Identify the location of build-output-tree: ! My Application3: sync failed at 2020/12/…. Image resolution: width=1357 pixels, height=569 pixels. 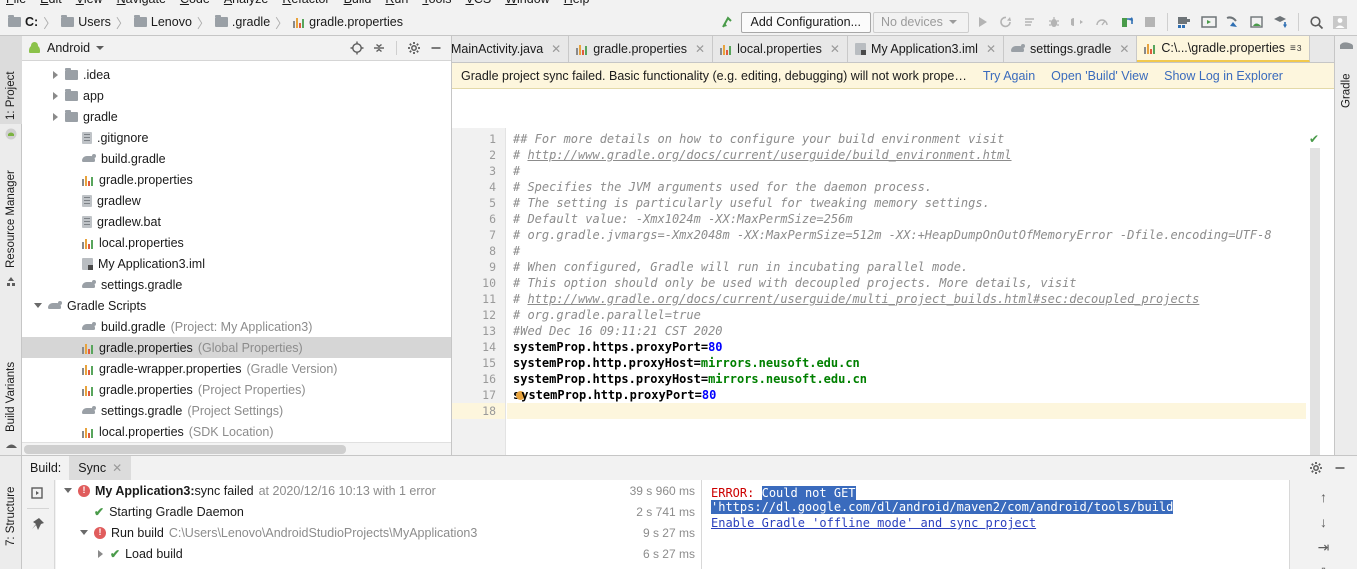
(378, 524).